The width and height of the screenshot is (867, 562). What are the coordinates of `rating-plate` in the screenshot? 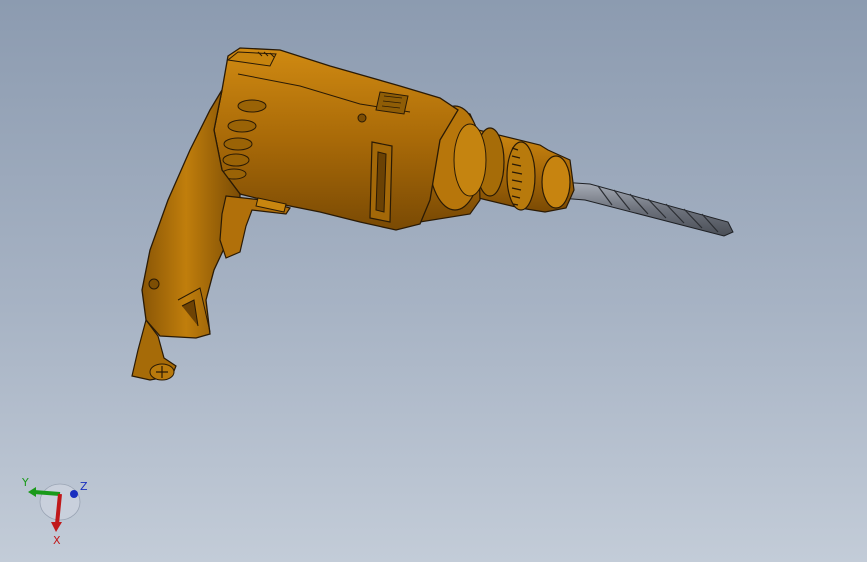 It's located at (392, 103).